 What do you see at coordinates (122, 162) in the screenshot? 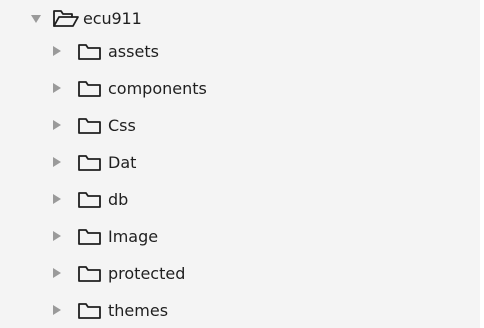
I see `tree-item-label: Dat` at bounding box center [122, 162].